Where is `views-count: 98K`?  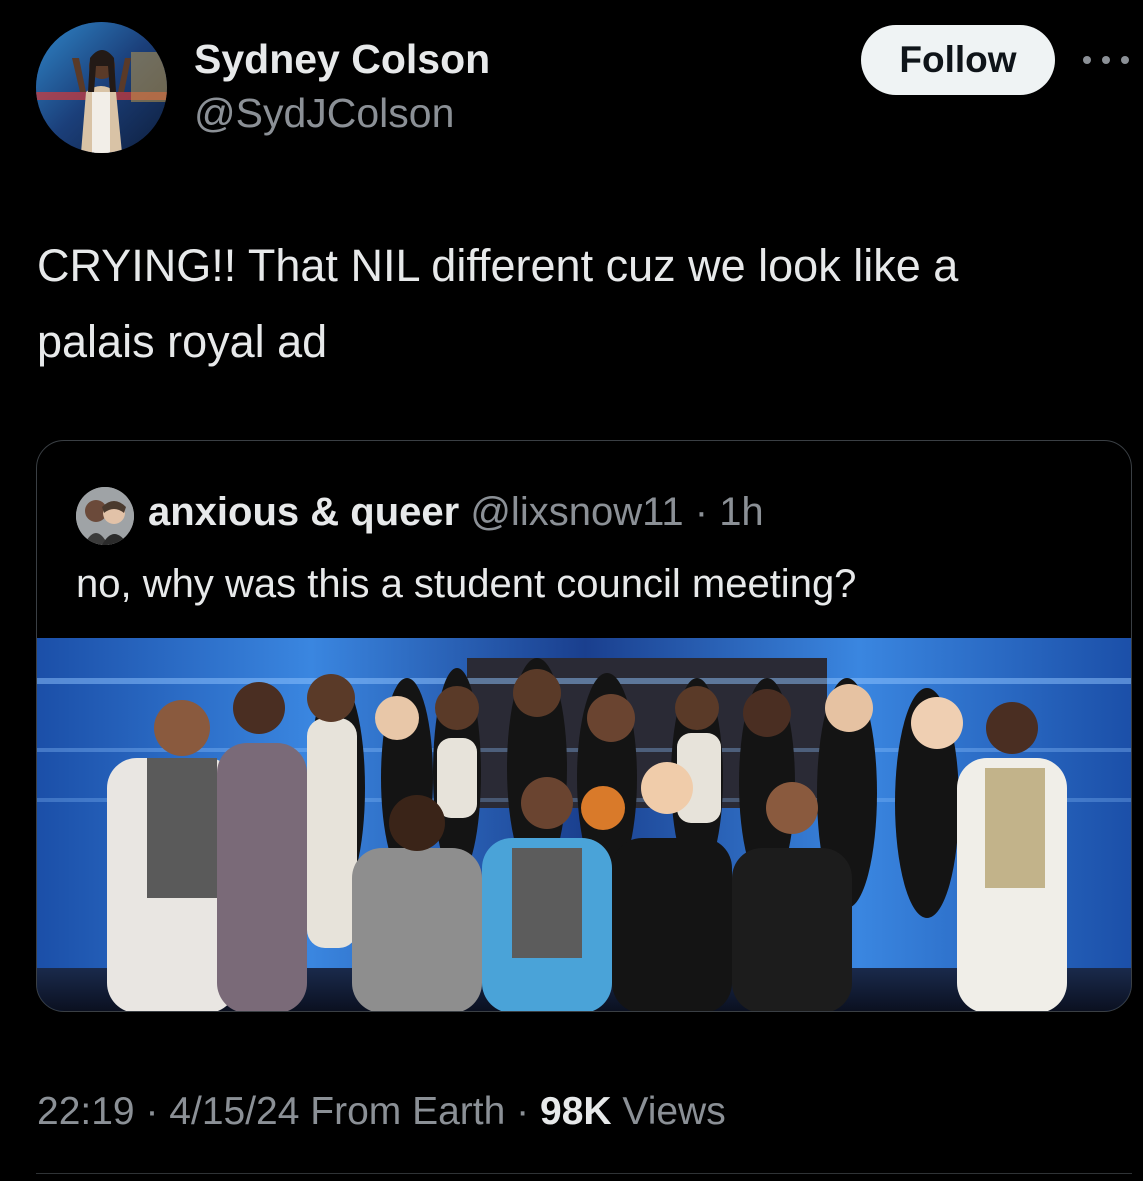 views-count: 98K is located at coordinates (576, 1111).